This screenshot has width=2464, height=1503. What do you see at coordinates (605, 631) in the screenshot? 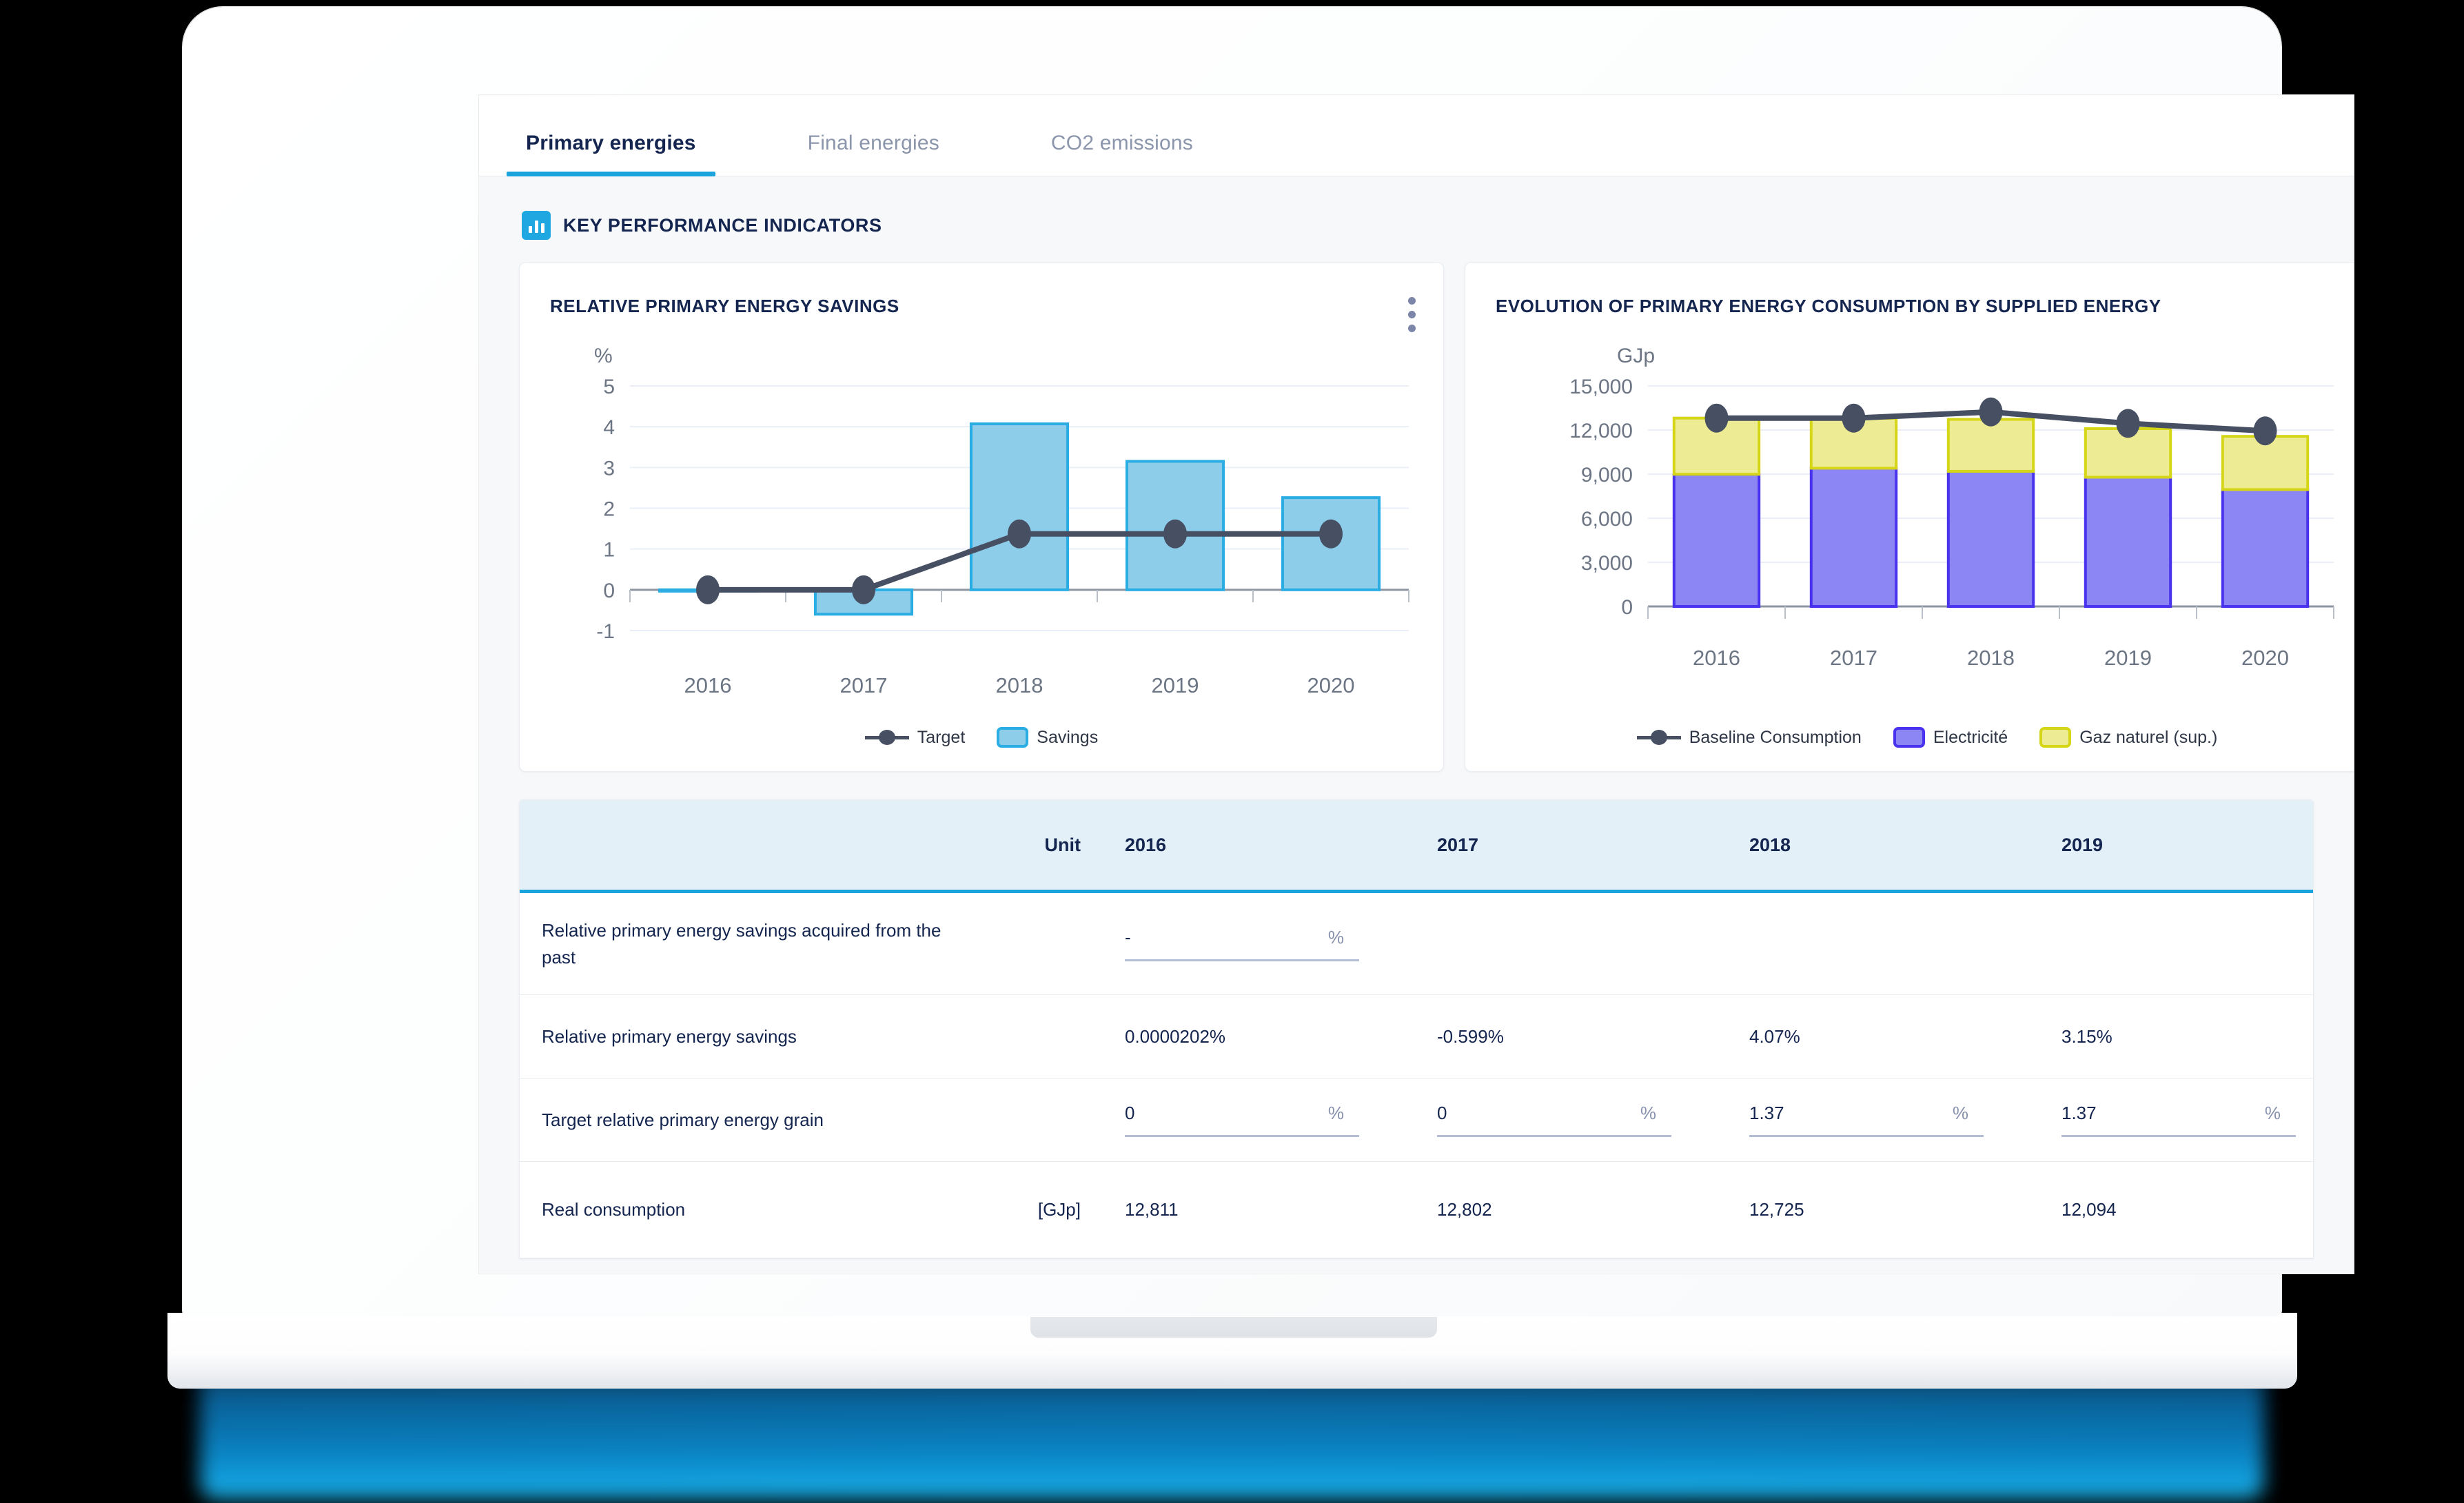
I see `y-axis-tick: -1` at bounding box center [605, 631].